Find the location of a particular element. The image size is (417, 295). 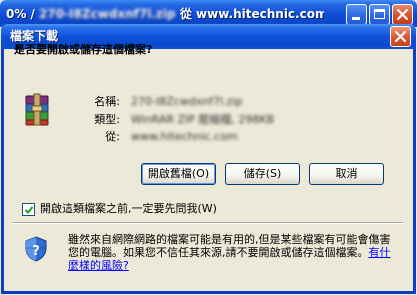

outer-close-button is located at coordinates (402, 14).